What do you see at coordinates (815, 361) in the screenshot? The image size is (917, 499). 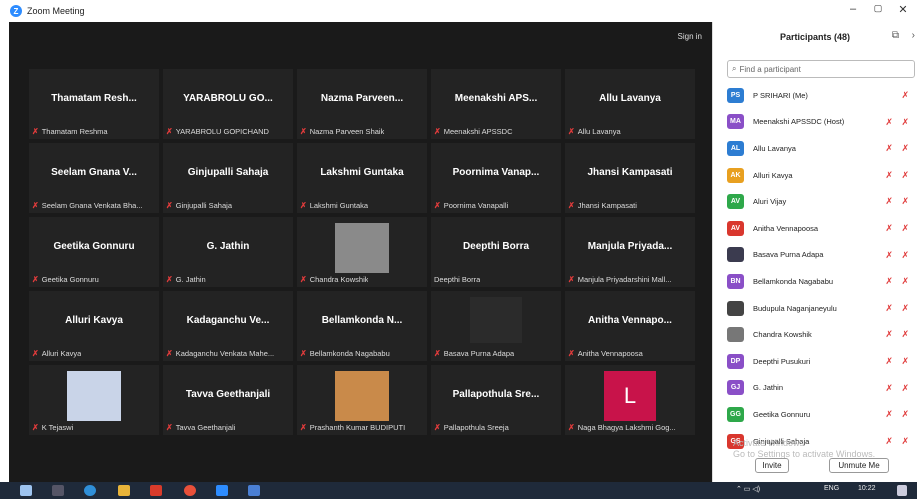 I see `participant-row: DP Deepthi Pusukuri ✗ ✗` at bounding box center [815, 361].